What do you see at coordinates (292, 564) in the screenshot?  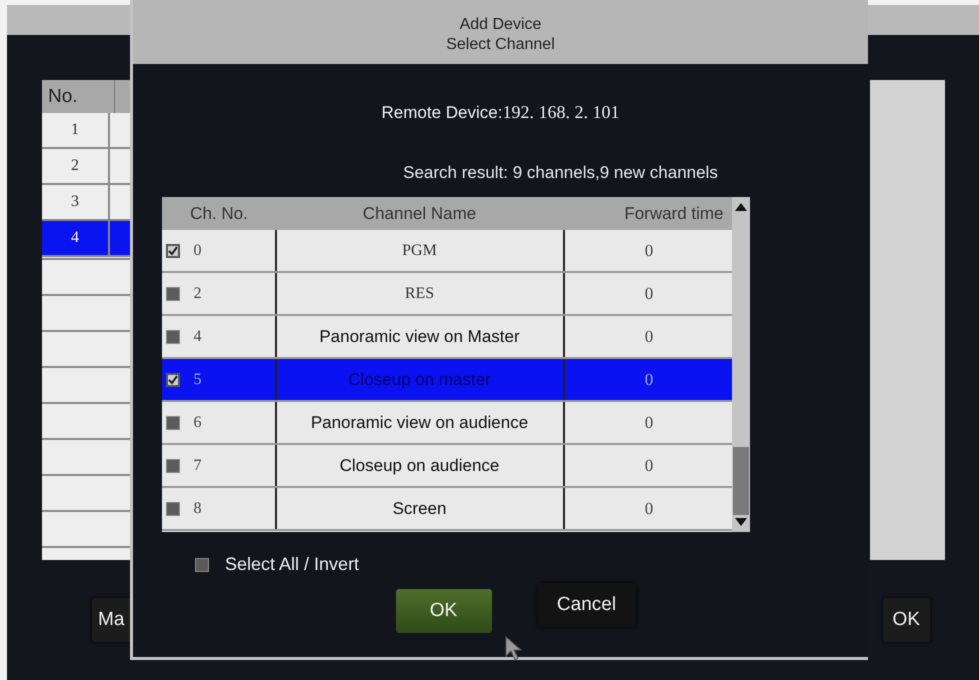 I see `checkbox-label: Select All / Invert` at bounding box center [292, 564].